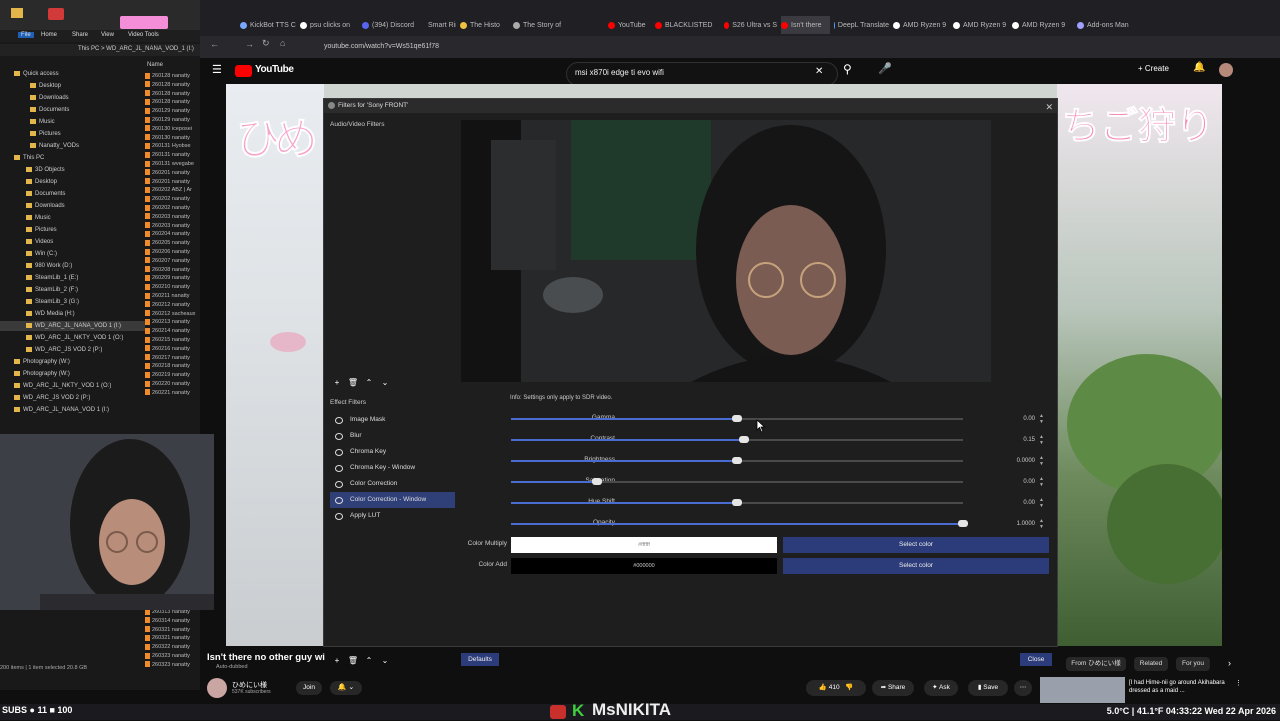  I want to click on file-row: 260213 nanatty, so click(172, 322).